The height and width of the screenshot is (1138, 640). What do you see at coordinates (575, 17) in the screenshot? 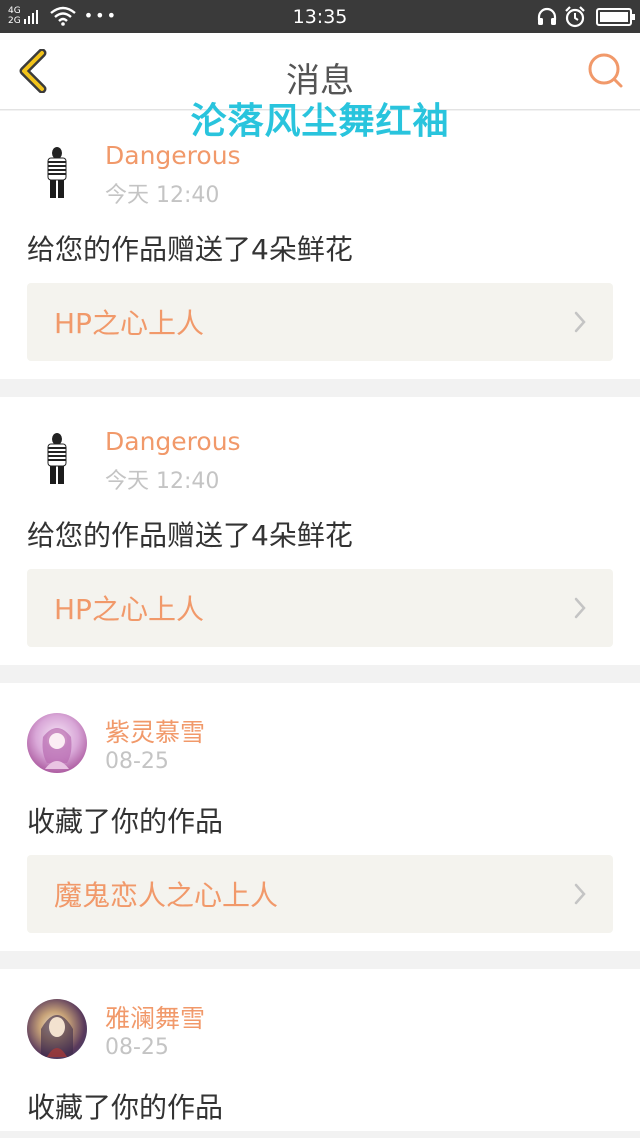
I see `alarm-icon` at bounding box center [575, 17].